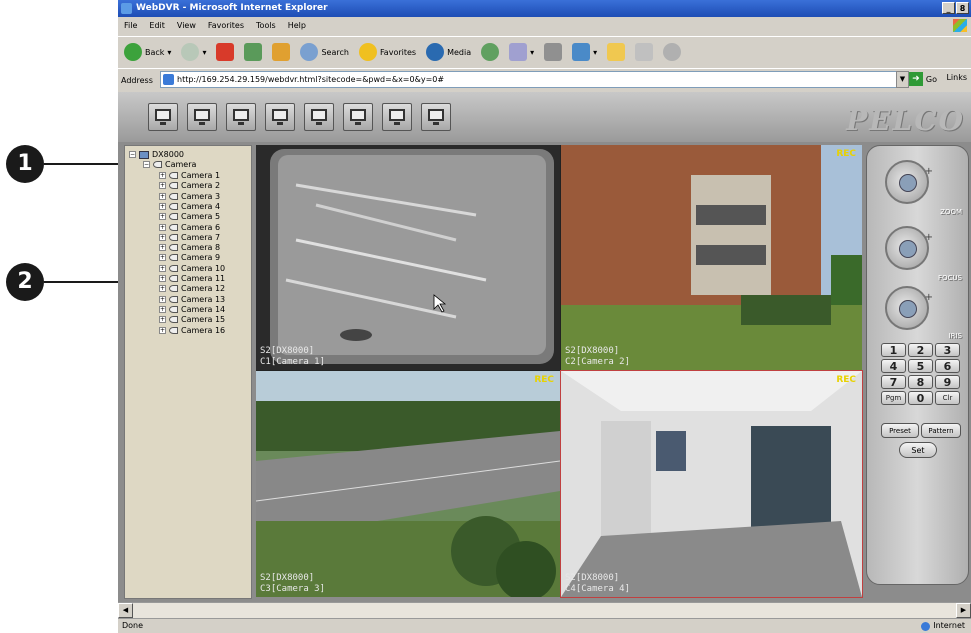 This screenshot has height=633, width=971. Describe the element at coordinates (157, 26) in the screenshot. I see `menu-edit: Edit` at that location.